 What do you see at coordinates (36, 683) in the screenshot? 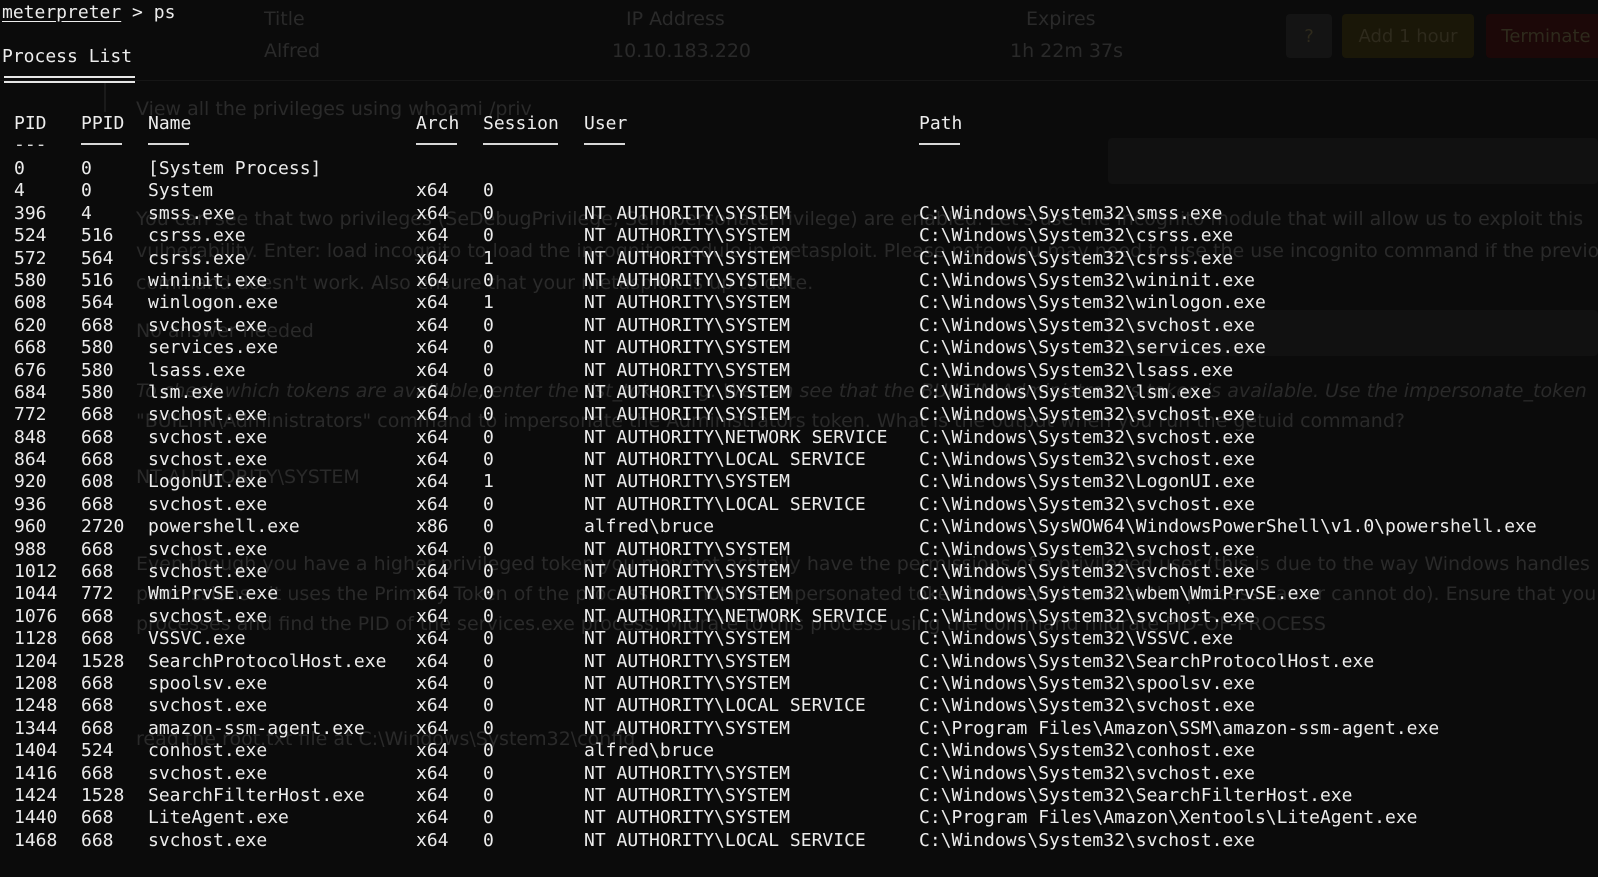
I see `cell-pid: 1208` at bounding box center [36, 683].